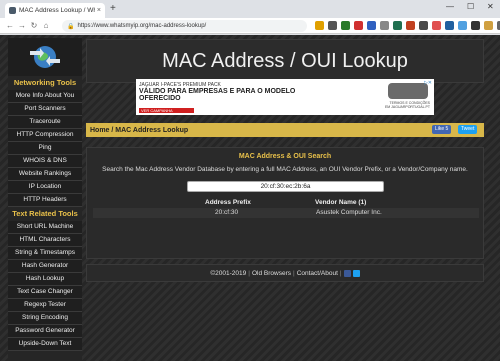 This screenshot has width=500, height=361. What do you see at coordinates (286, 213) in the screenshot?
I see `table-row` at bounding box center [286, 213].